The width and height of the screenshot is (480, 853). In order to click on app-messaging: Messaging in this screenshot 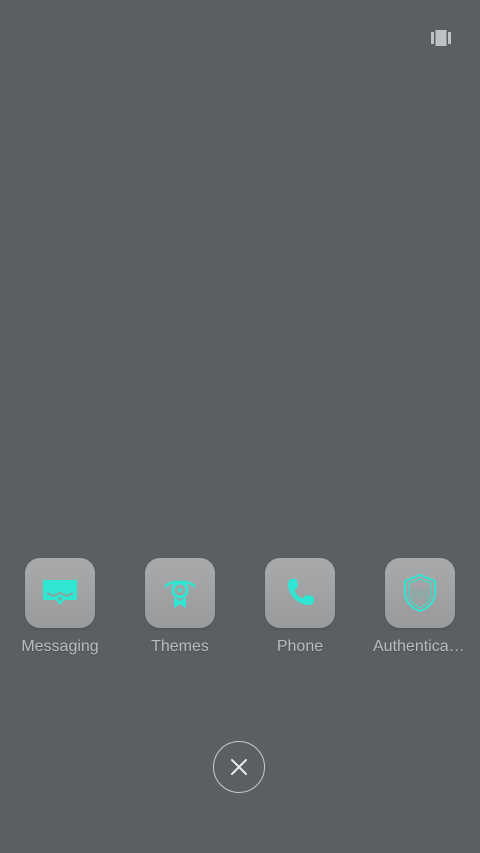, I will do `click(60, 613)`.